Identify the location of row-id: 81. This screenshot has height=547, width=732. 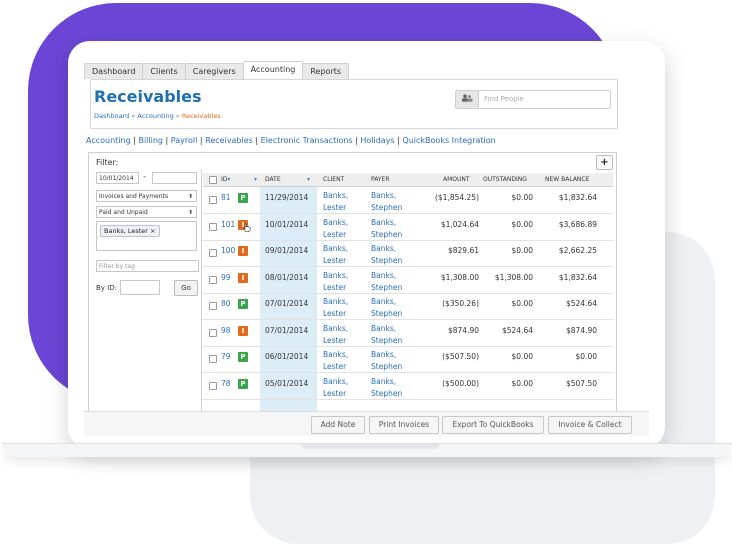
(226, 197).